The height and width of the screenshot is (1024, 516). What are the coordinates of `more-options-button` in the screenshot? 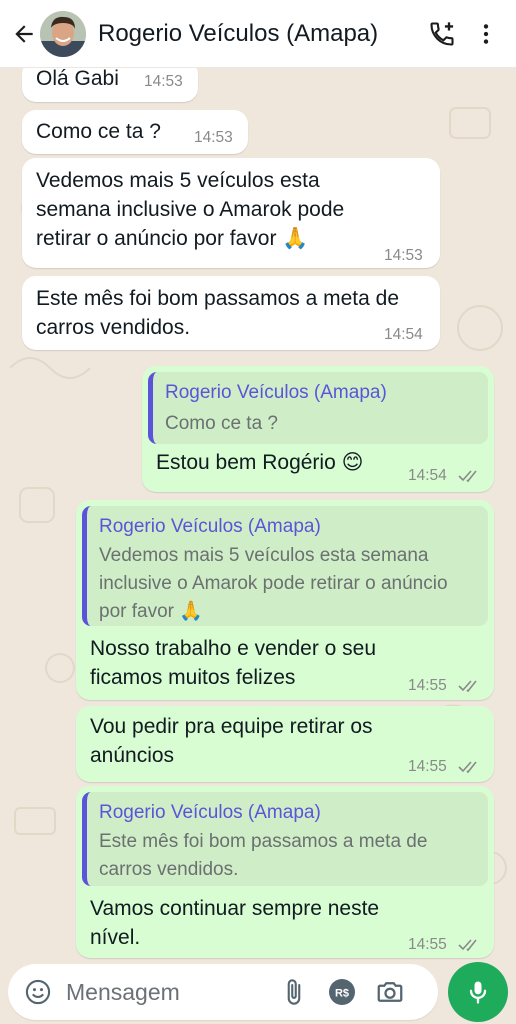 It's located at (486, 34).